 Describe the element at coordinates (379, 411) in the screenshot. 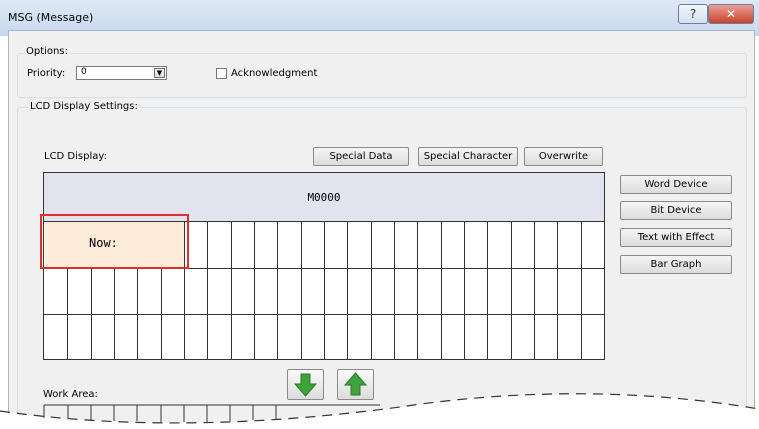

I see `torn-edge` at that location.